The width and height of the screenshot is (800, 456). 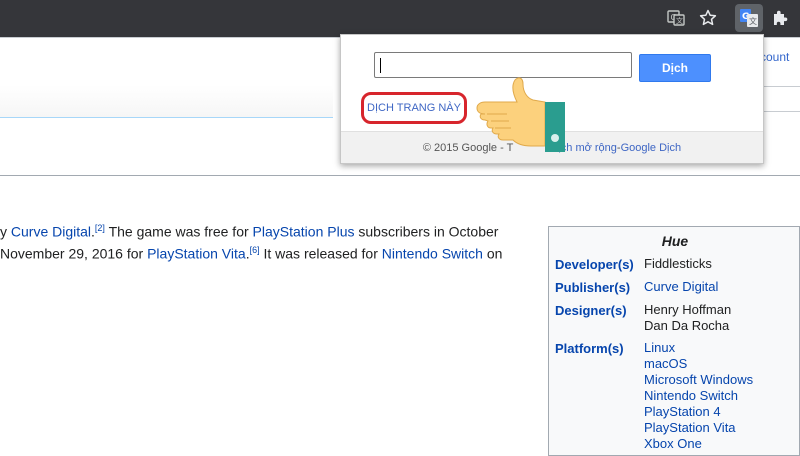 I want to click on article-text: The game was free for, so click(x=178, y=231).